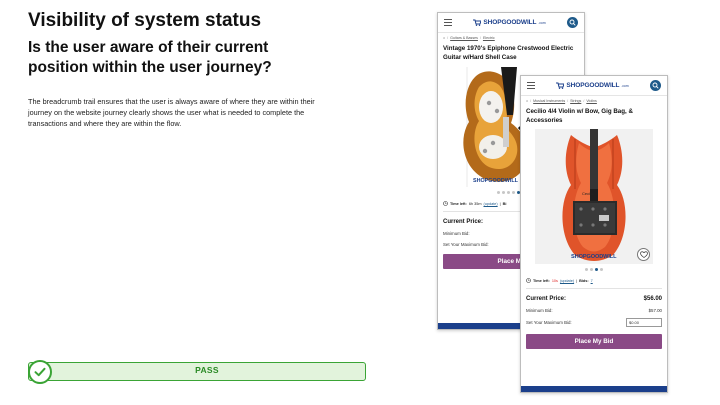 The width and height of the screenshot is (720, 405). I want to click on breadcrumb-item: Violins, so click(591, 101).